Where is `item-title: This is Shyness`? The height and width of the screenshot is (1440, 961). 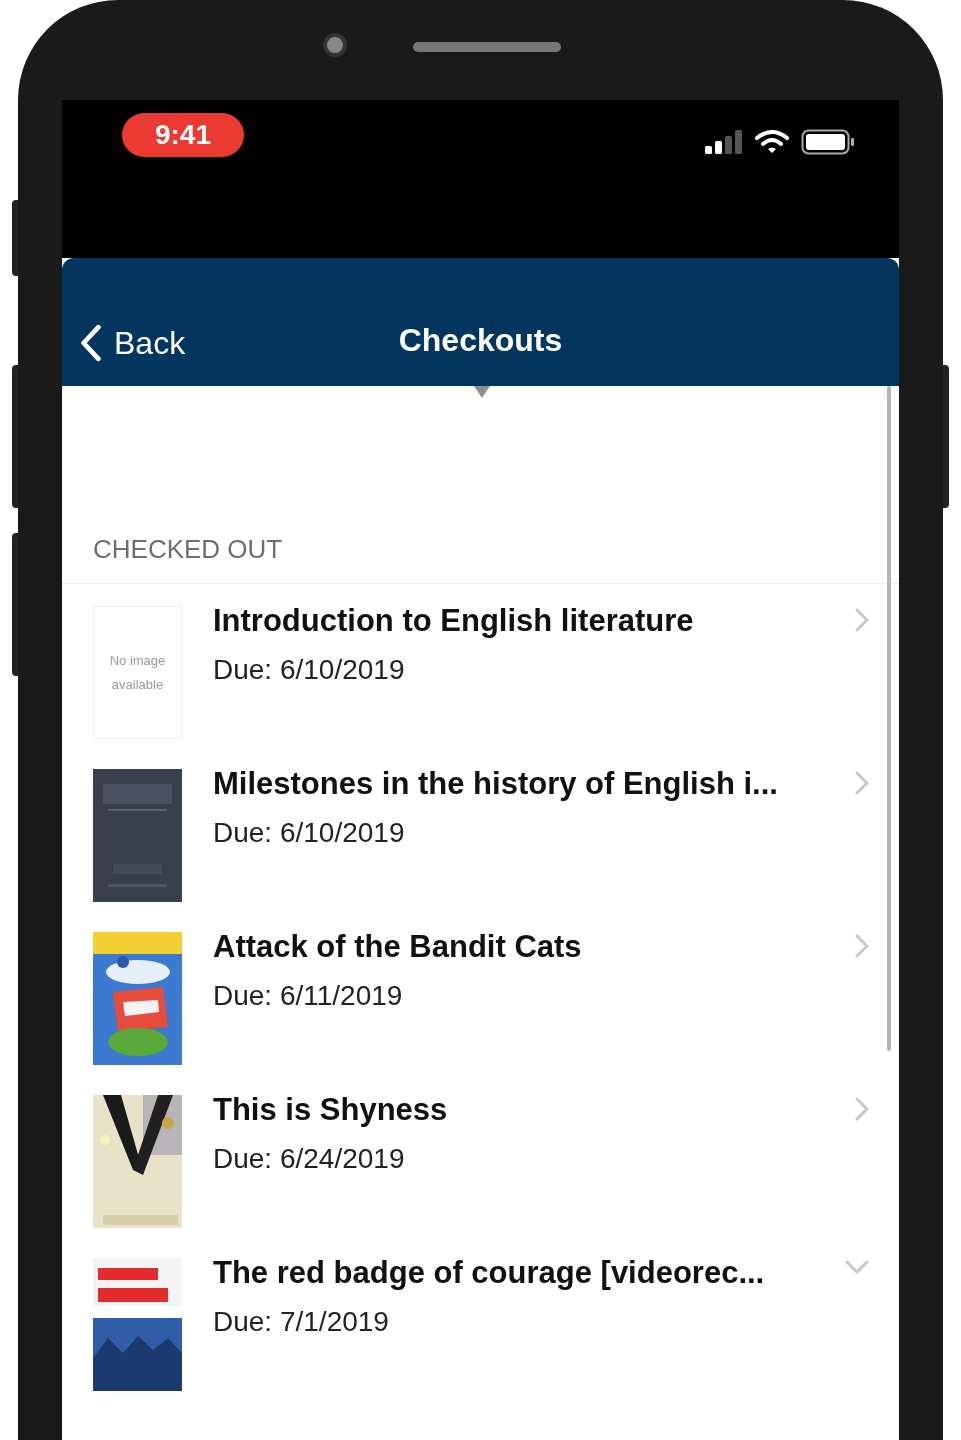 item-title: This is Shyness is located at coordinates (331, 1110).